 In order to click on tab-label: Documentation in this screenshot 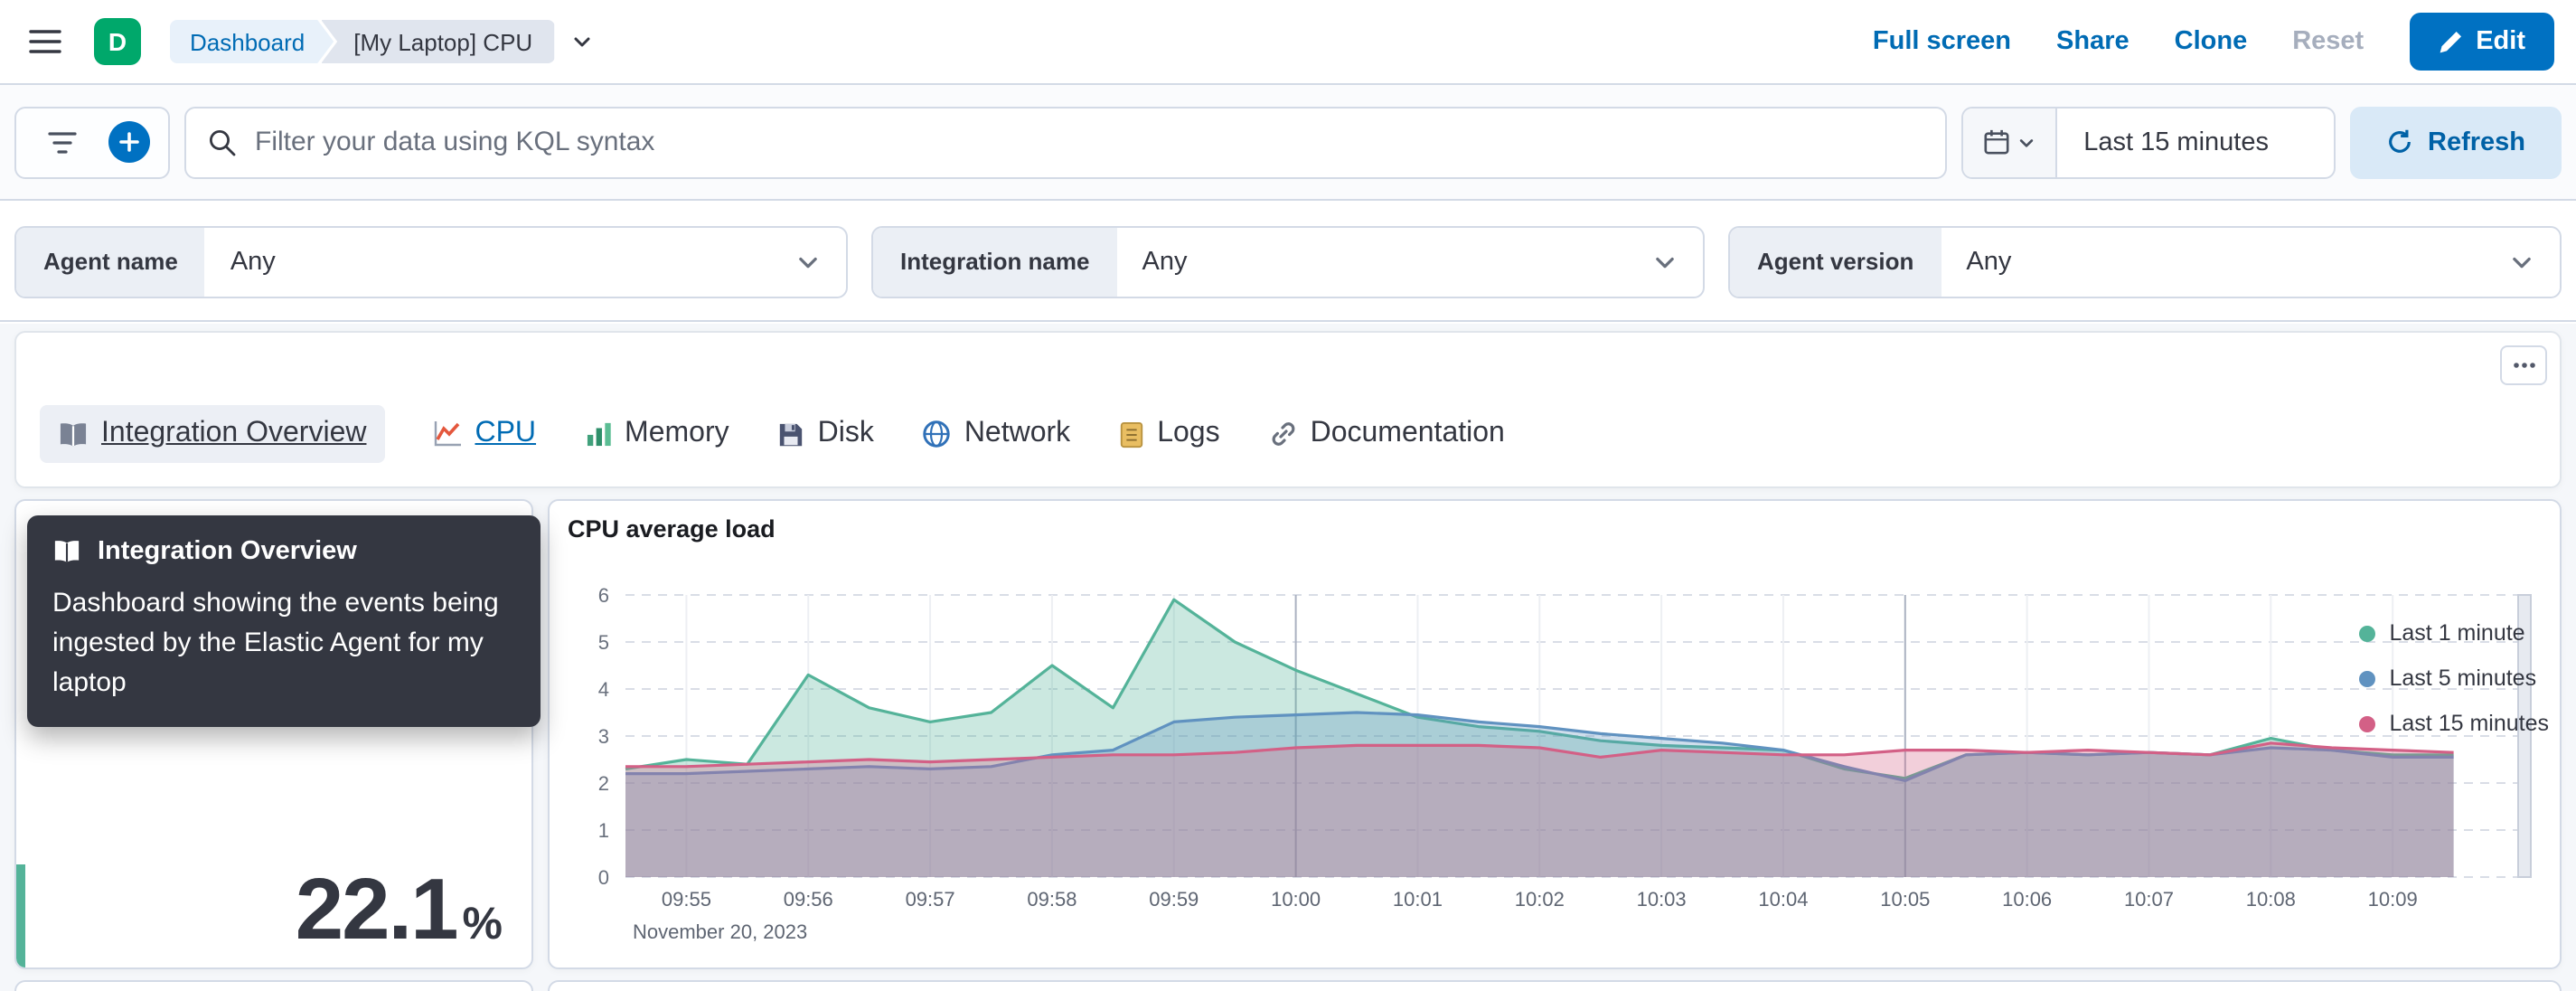, I will do `click(1407, 433)`.